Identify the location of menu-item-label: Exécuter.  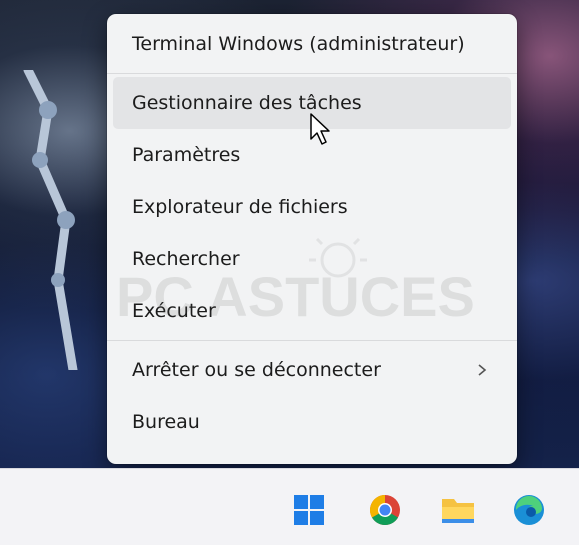
(174, 311).